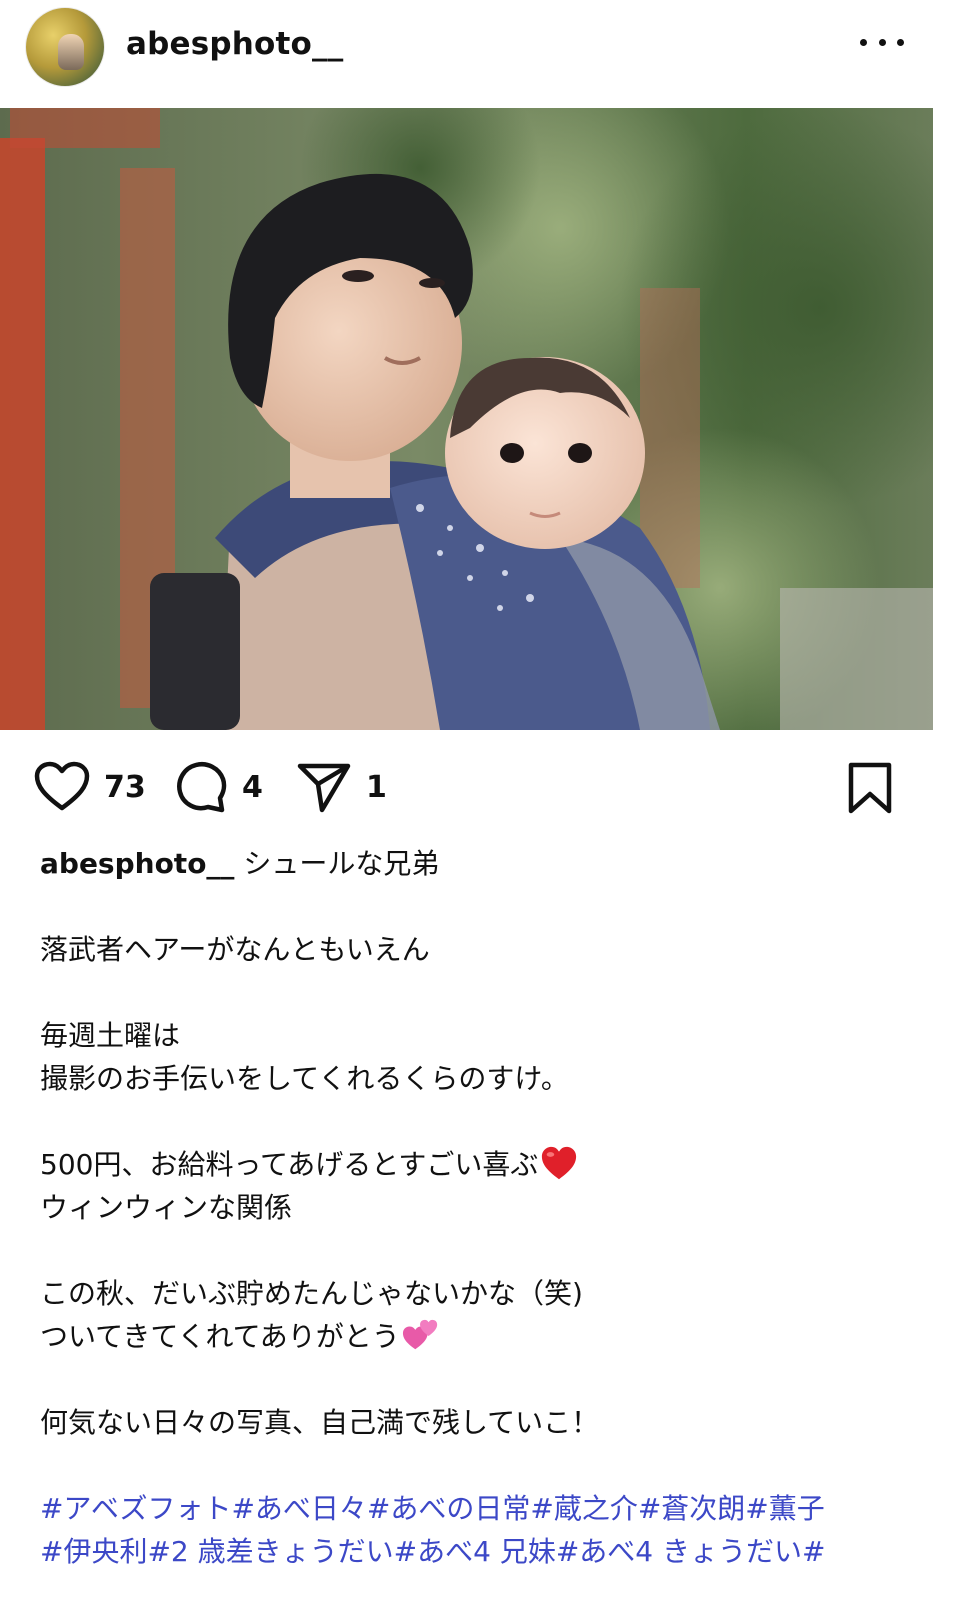 Image resolution: width=959 pixels, height=1612 pixels. I want to click on avatar, so click(65, 47).